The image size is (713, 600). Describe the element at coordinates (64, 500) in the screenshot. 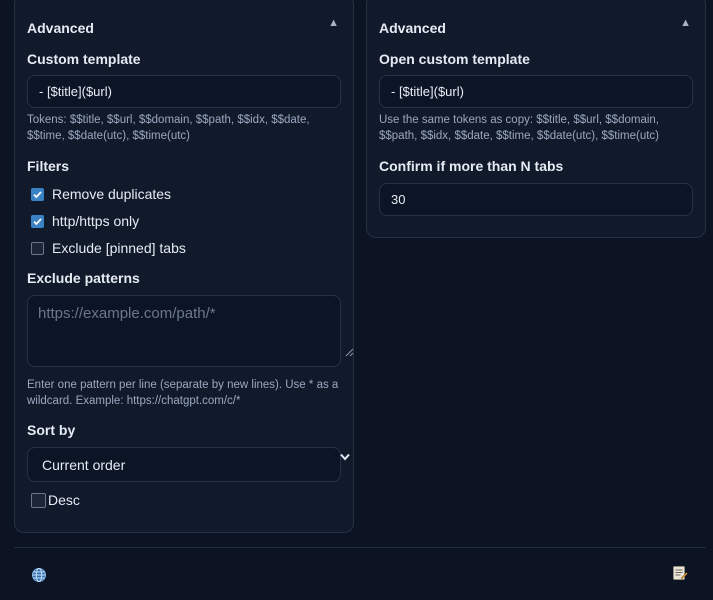

I see `desc-label: Desc` at that location.